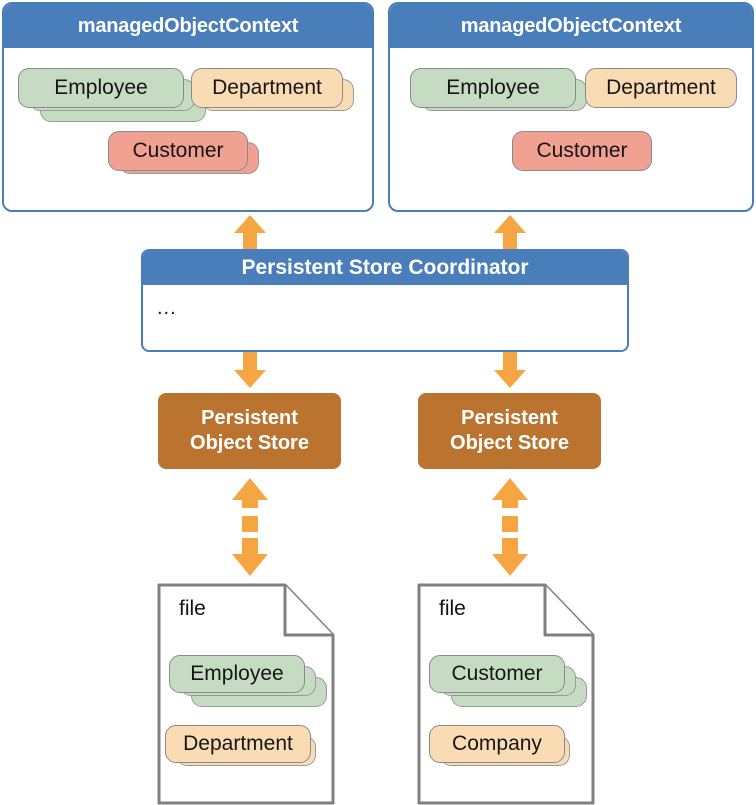 The image size is (756, 805). What do you see at coordinates (571, 129) in the screenshot?
I see `context-body-right: Employee Department Customer` at bounding box center [571, 129].